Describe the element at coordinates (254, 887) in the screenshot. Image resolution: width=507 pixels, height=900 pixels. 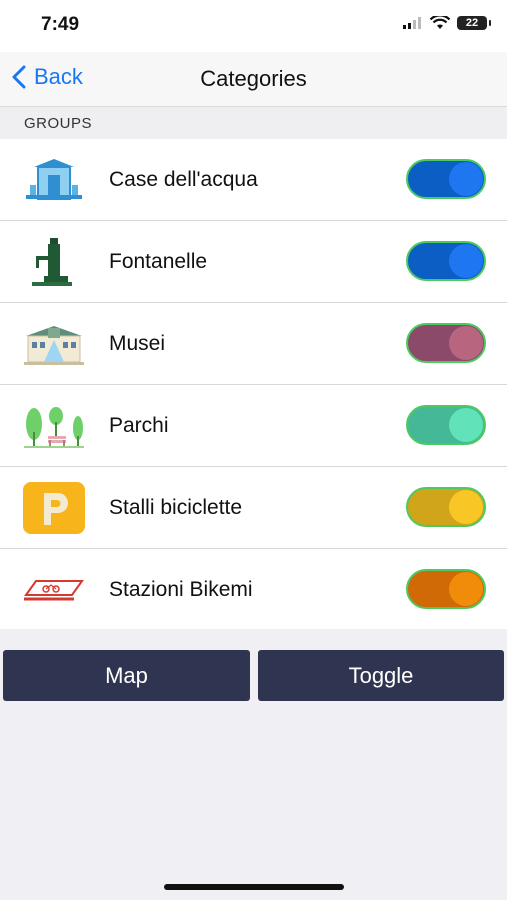
I see `home-indicator` at that location.